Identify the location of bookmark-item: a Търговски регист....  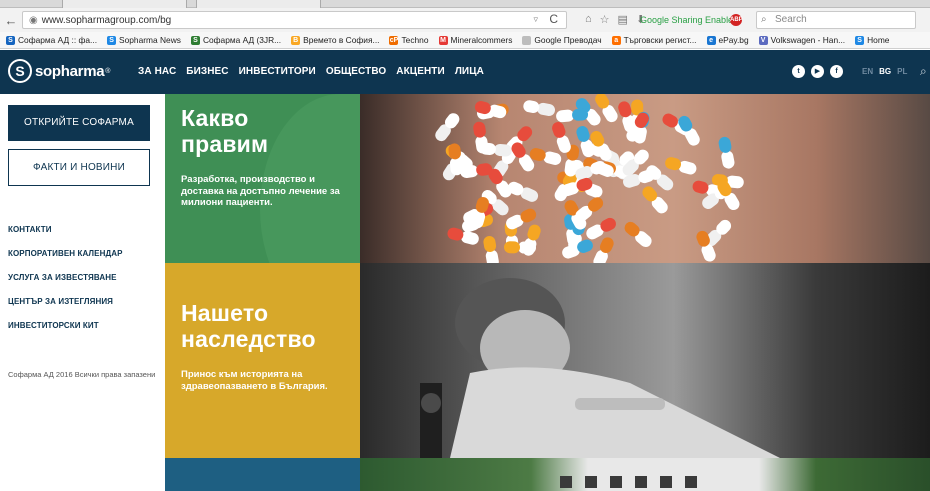
(654, 40).